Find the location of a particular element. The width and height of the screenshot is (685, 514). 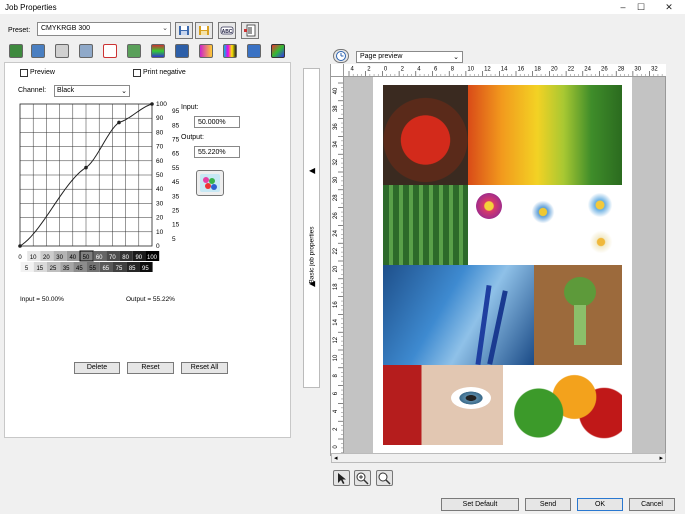

y-tick-label: 45 is located at coordinates (176, 182).